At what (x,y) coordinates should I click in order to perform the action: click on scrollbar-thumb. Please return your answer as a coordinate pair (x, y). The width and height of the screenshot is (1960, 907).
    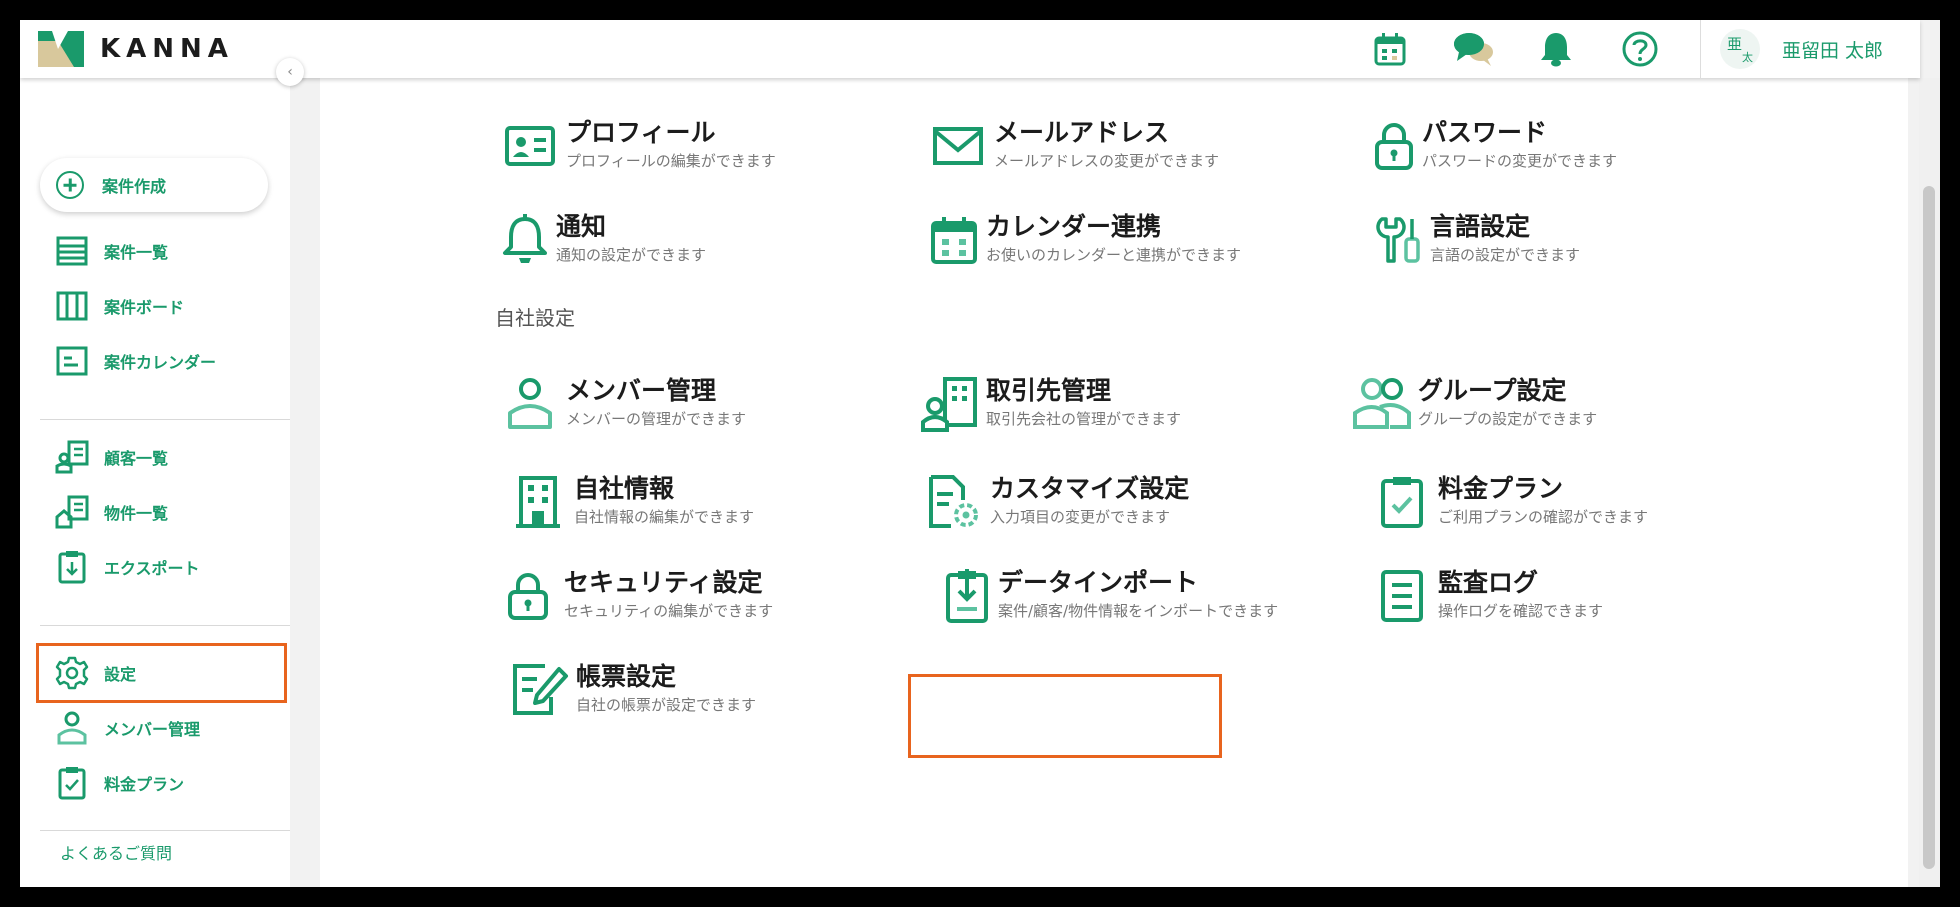
    Looking at the image, I should click on (1929, 527).